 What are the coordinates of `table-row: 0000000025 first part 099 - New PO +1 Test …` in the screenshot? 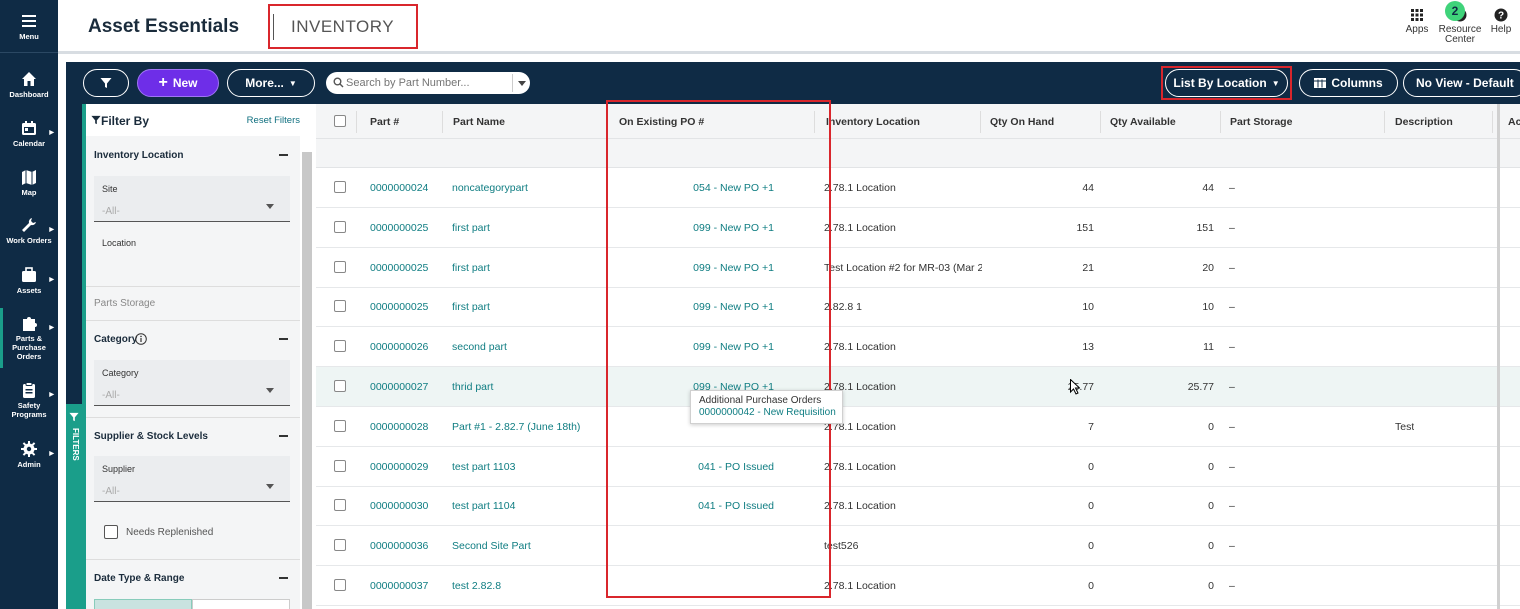 It's located at (918, 268).